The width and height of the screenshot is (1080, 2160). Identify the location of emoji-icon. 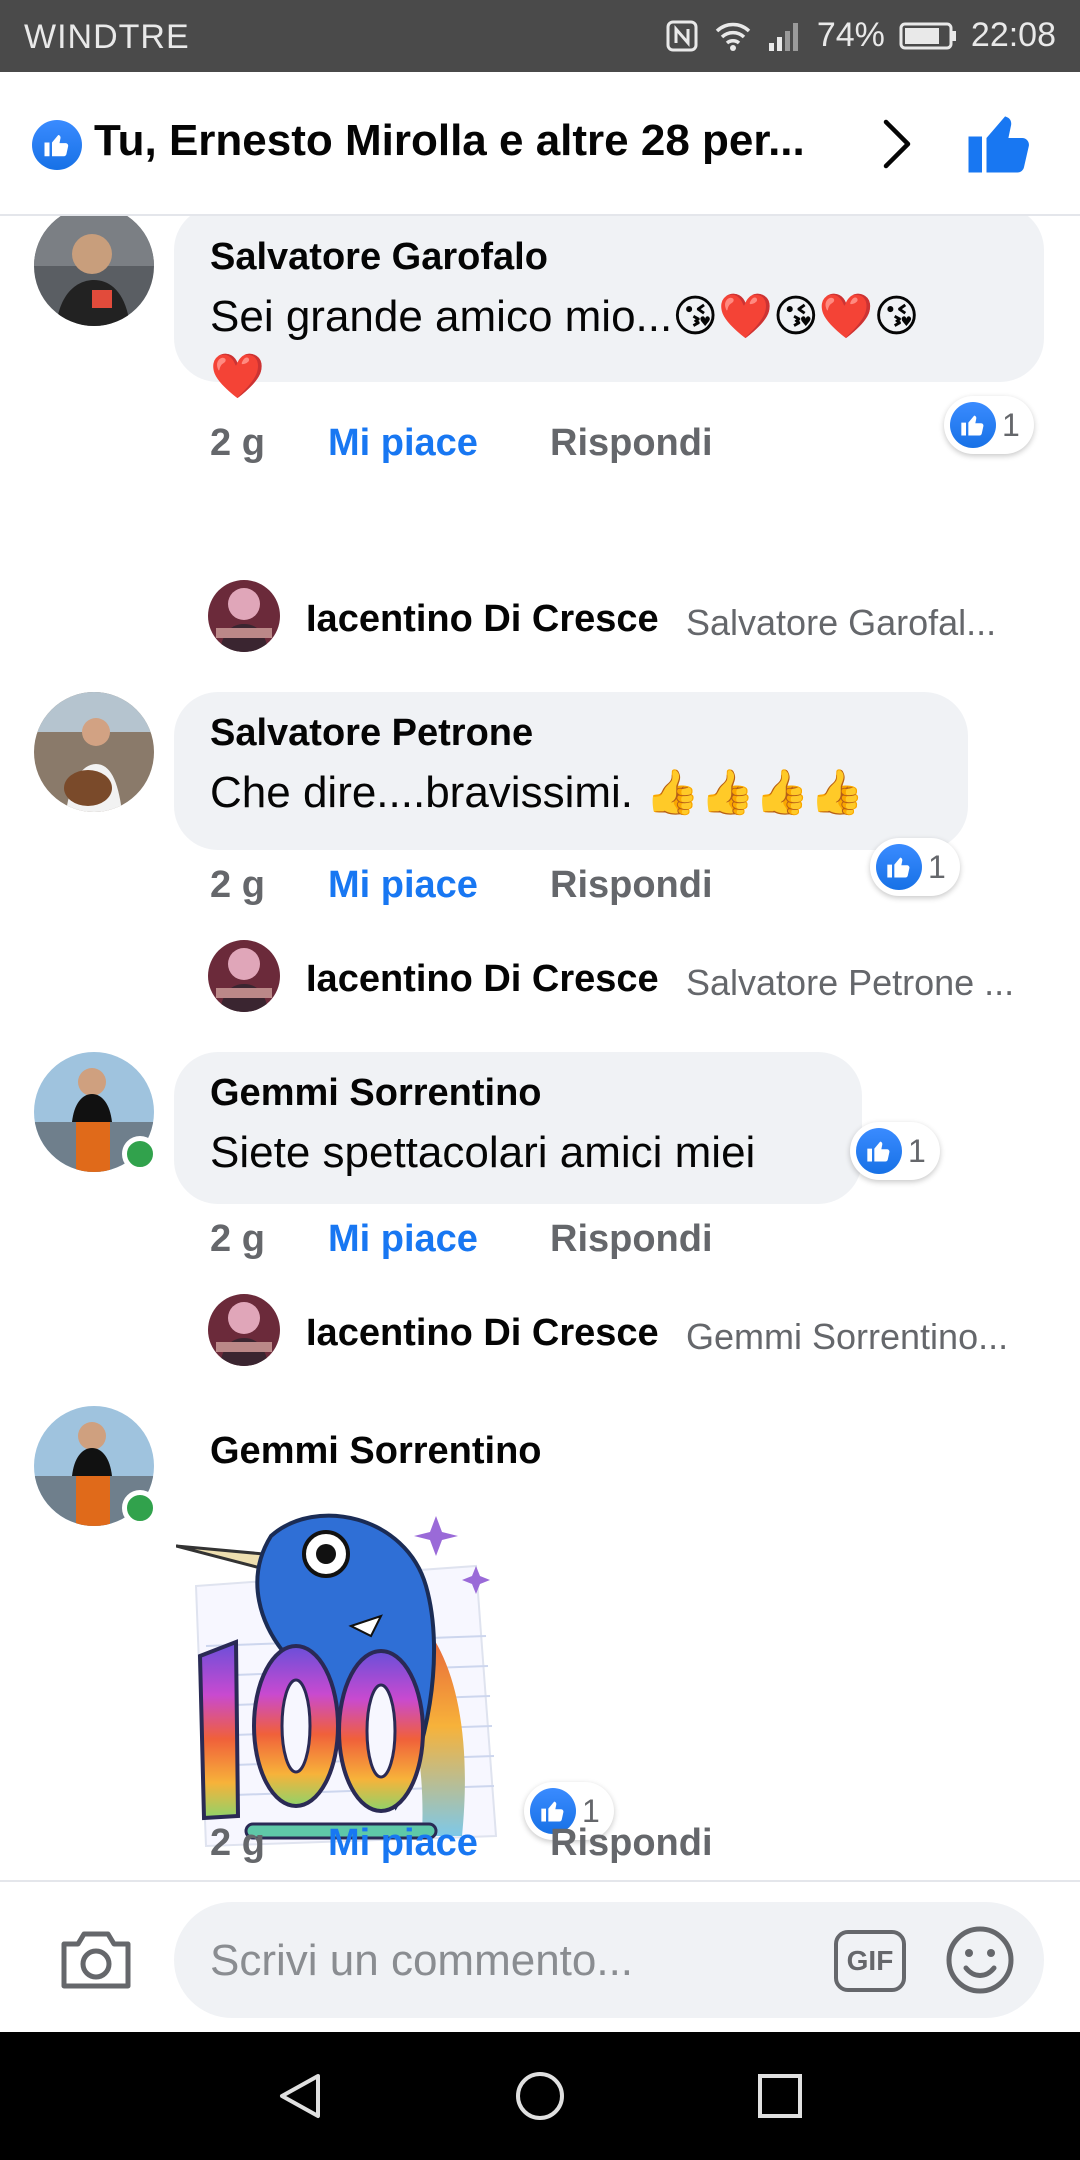
(980, 1960).